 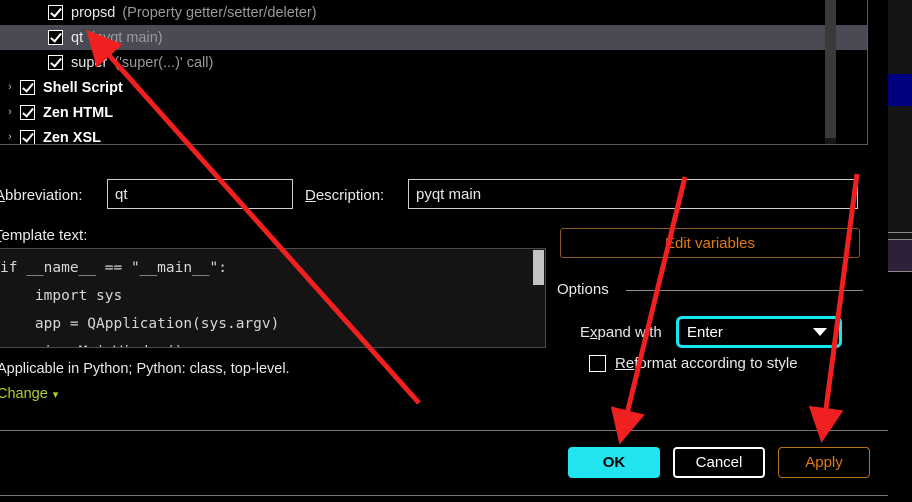 What do you see at coordinates (900, 255) in the screenshot?
I see `background-purple-block` at bounding box center [900, 255].